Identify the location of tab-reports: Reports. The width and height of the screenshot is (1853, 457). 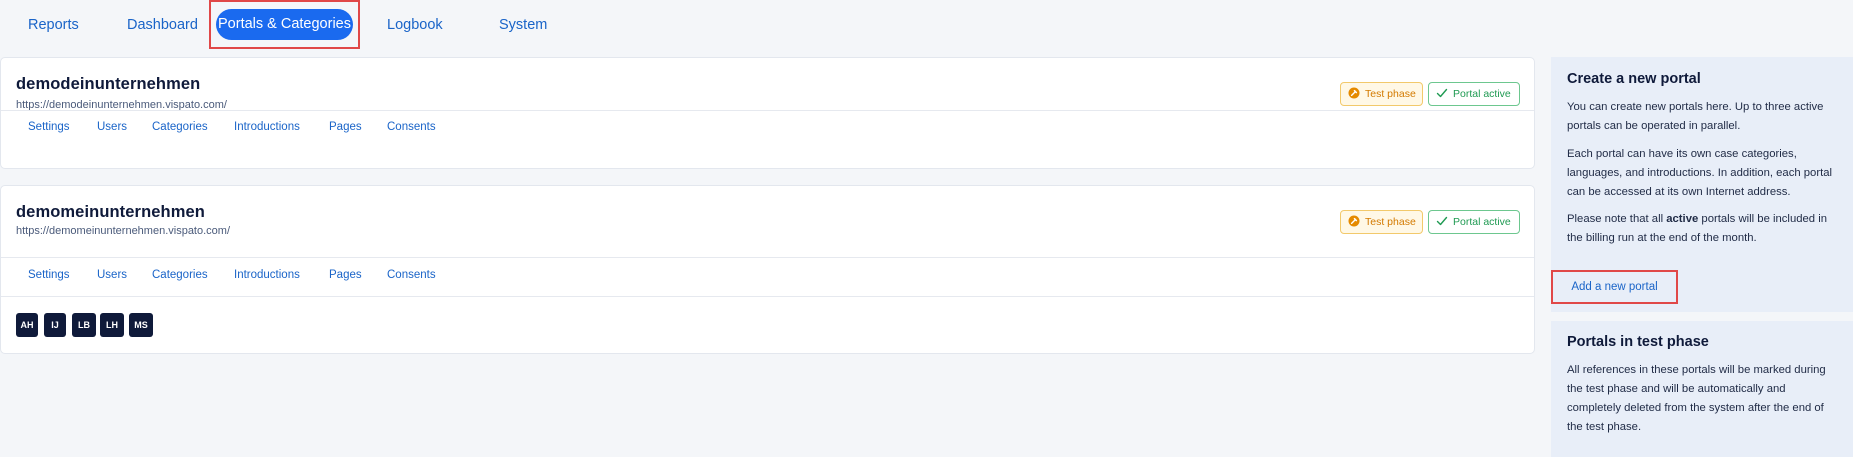
(53, 25).